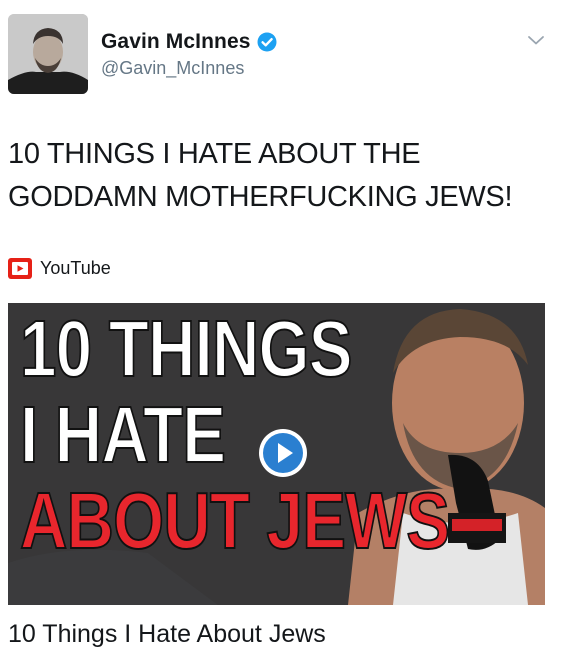  I want to click on verified-badge-icon, so click(267, 42).